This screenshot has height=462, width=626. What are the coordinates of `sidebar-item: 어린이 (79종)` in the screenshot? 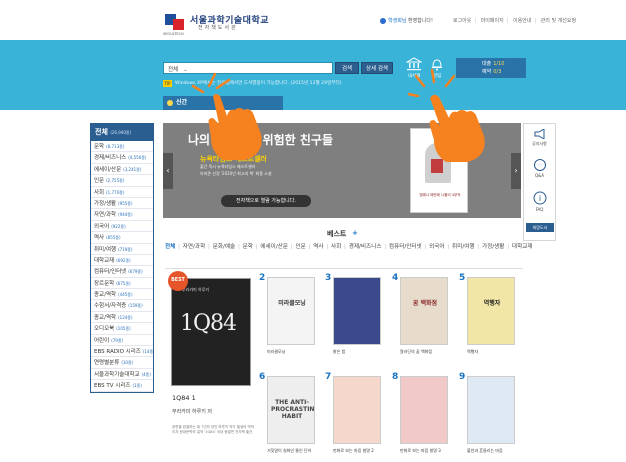 It's located at (122, 341).